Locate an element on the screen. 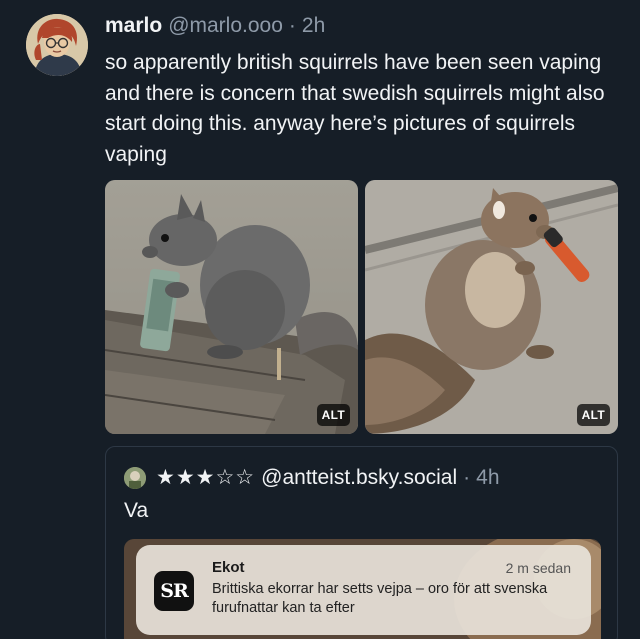 Image resolution: width=640 pixels, height=639 pixels. author-display-name: marlo is located at coordinates (133, 26).